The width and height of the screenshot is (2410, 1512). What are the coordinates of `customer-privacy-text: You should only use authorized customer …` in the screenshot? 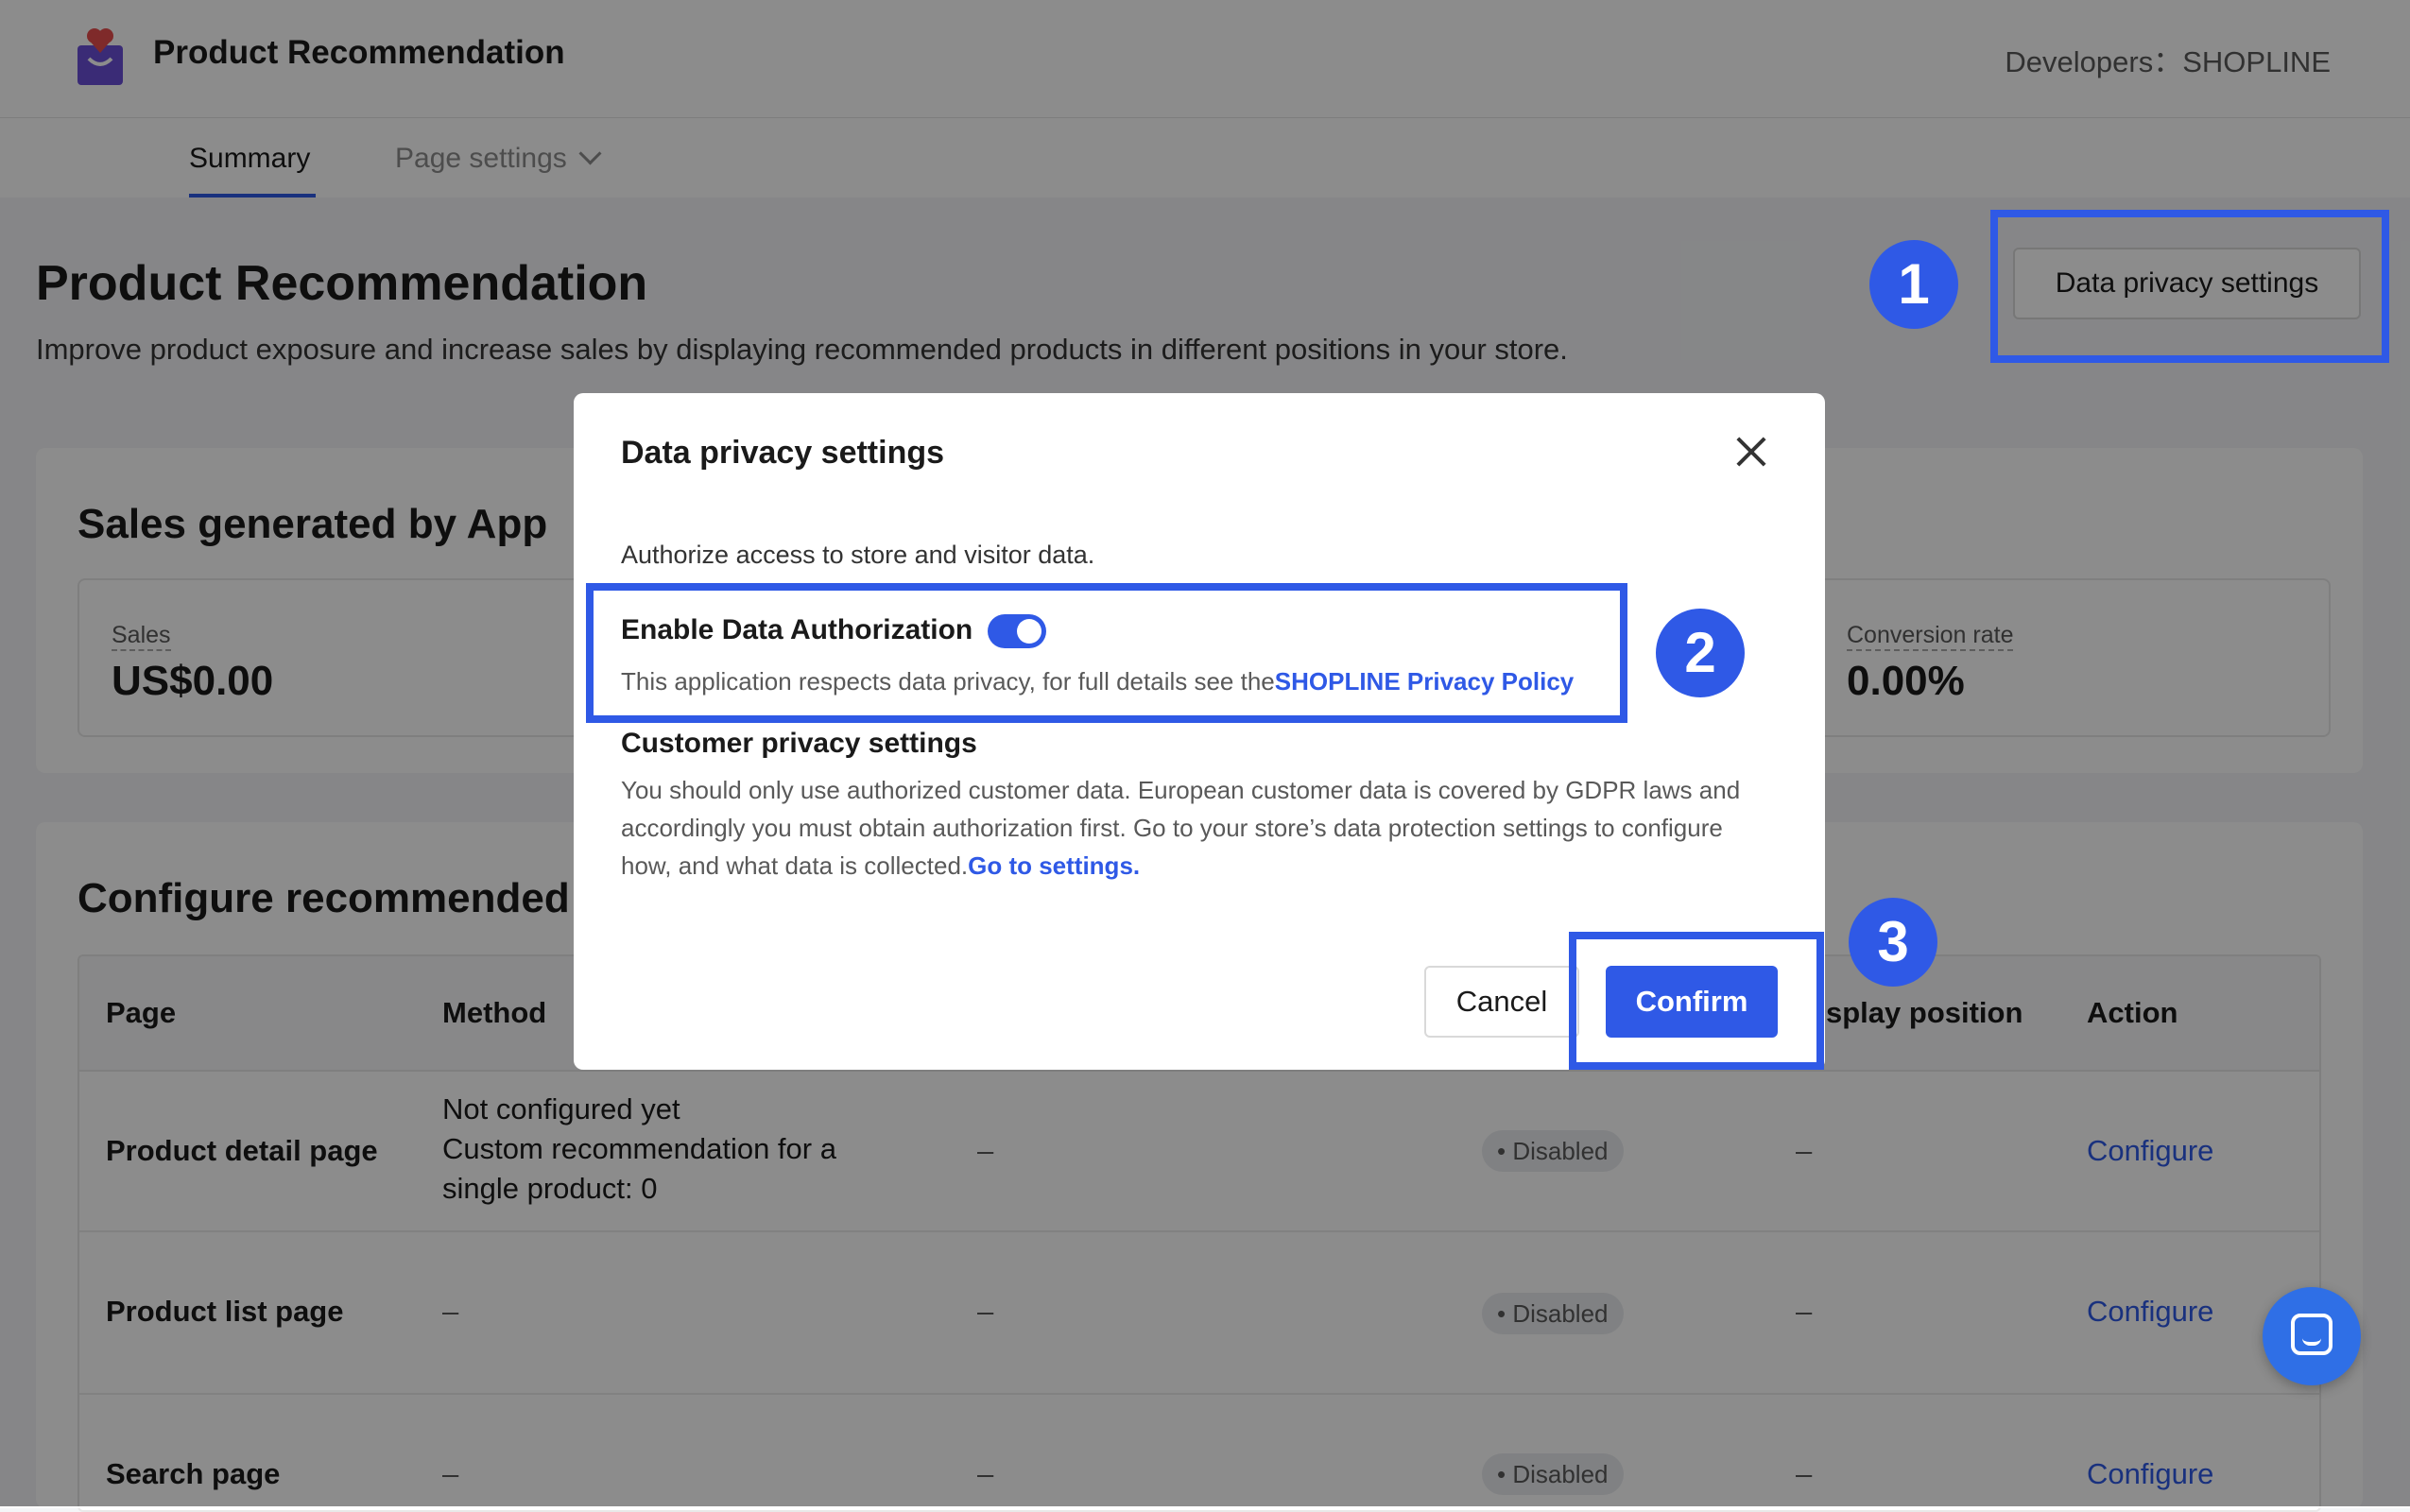 It's located at (1192, 828).